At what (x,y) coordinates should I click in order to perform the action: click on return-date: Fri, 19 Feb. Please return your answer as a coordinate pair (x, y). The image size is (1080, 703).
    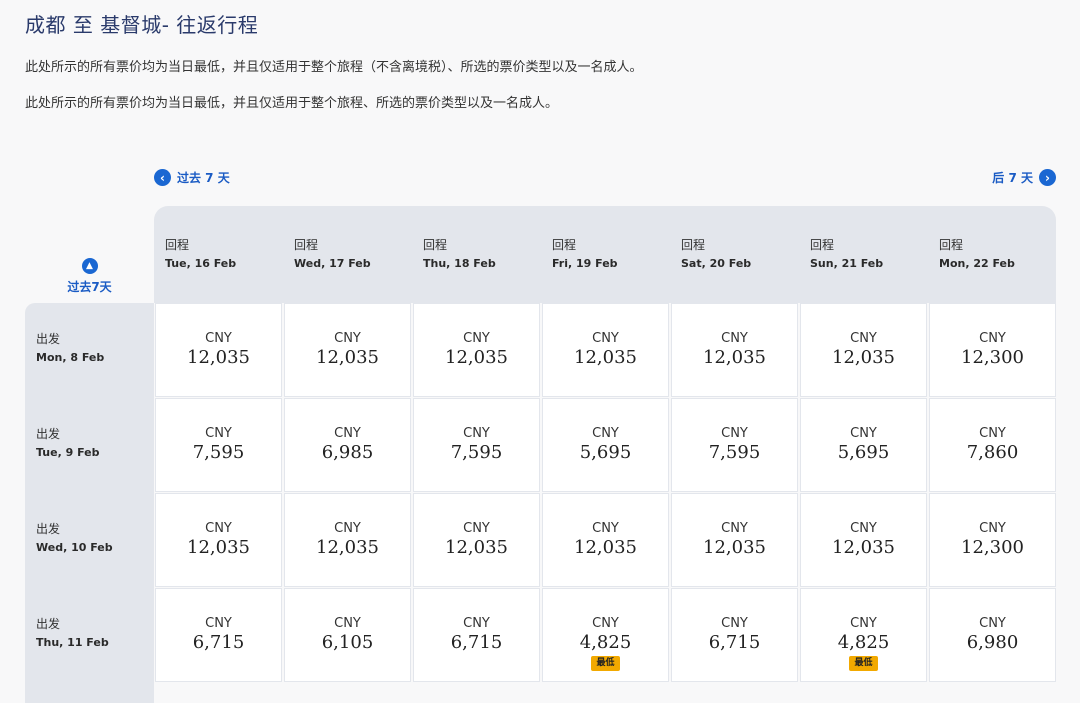
    Looking at the image, I should click on (585, 263).